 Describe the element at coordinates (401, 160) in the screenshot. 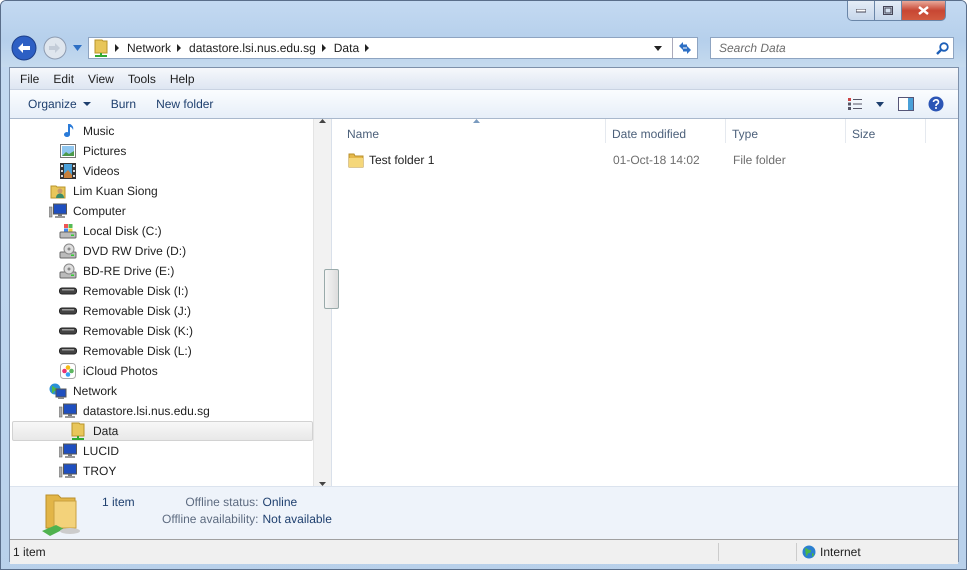

I see `file-name: Test folder 1` at that location.